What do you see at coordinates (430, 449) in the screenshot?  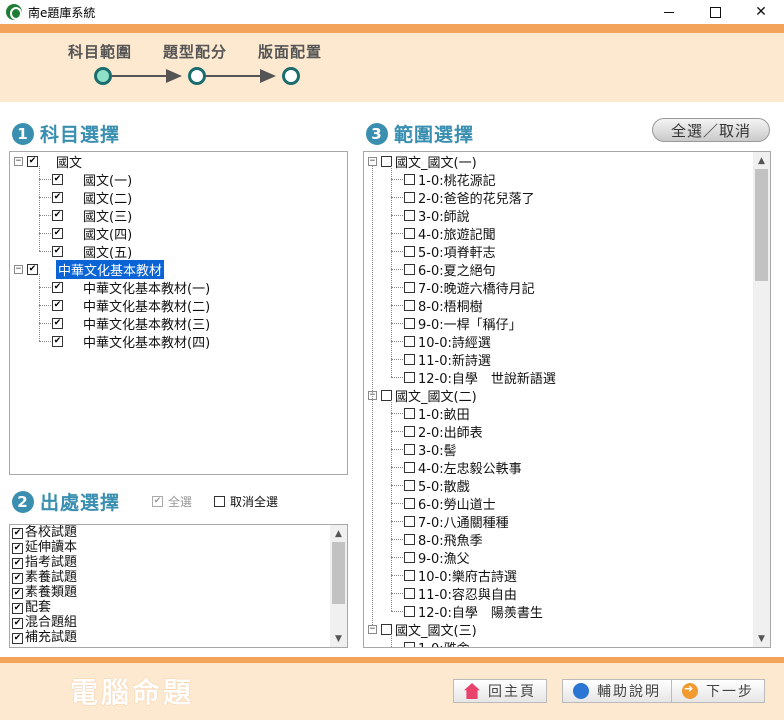 I see `range-leaf: 3-0:髻` at bounding box center [430, 449].